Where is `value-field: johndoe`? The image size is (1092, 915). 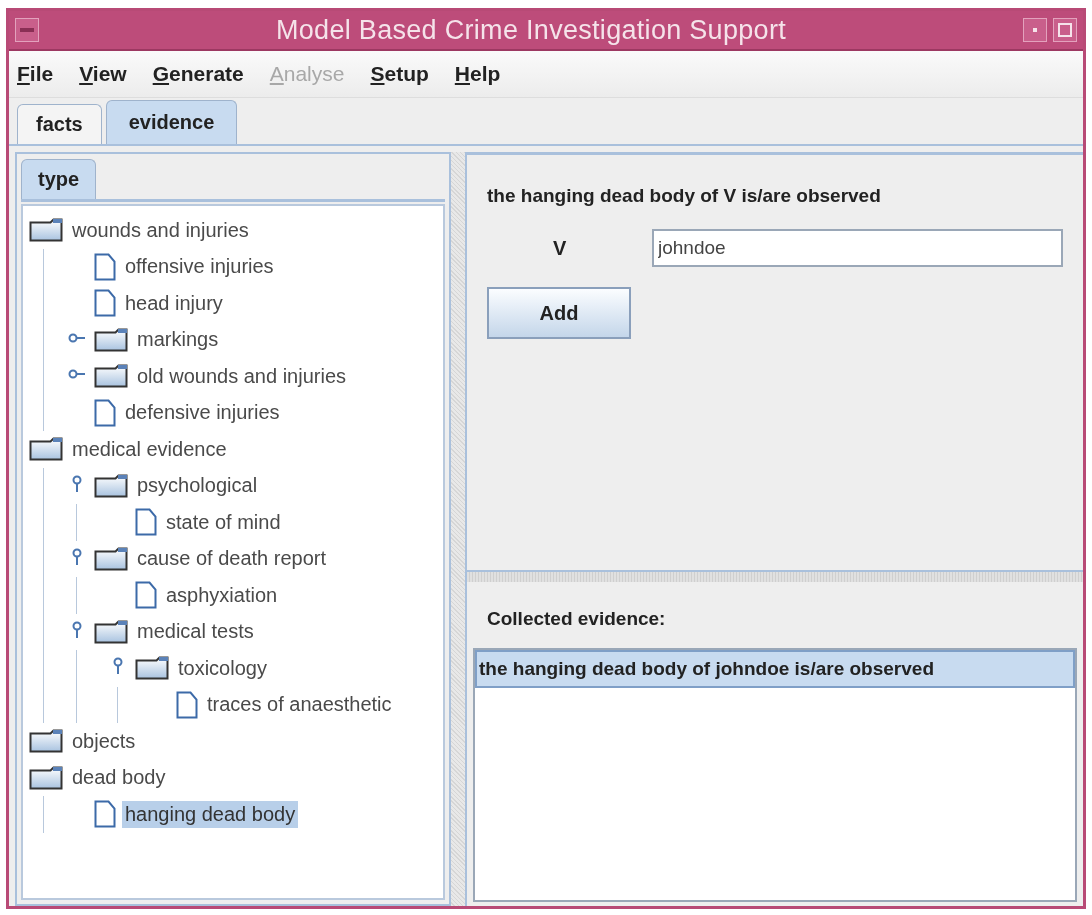
value-field: johndoe is located at coordinates (857, 248).